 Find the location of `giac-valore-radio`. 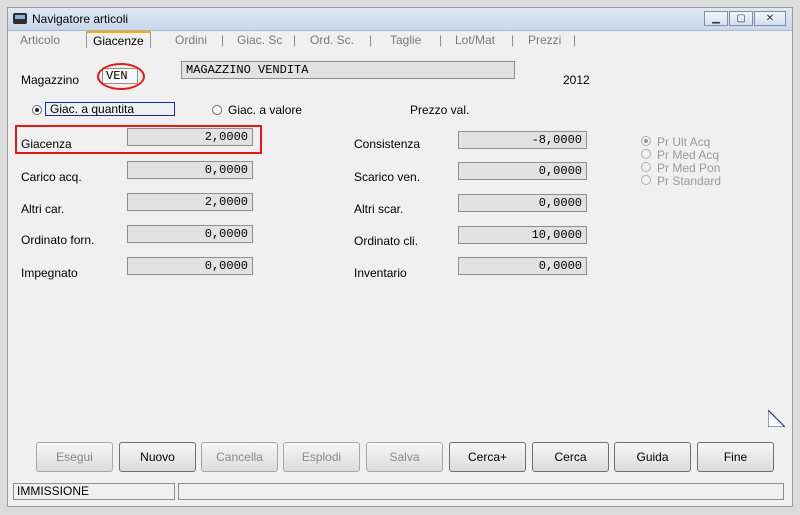

giac-valore-radio is located at coordinates (217, 110).